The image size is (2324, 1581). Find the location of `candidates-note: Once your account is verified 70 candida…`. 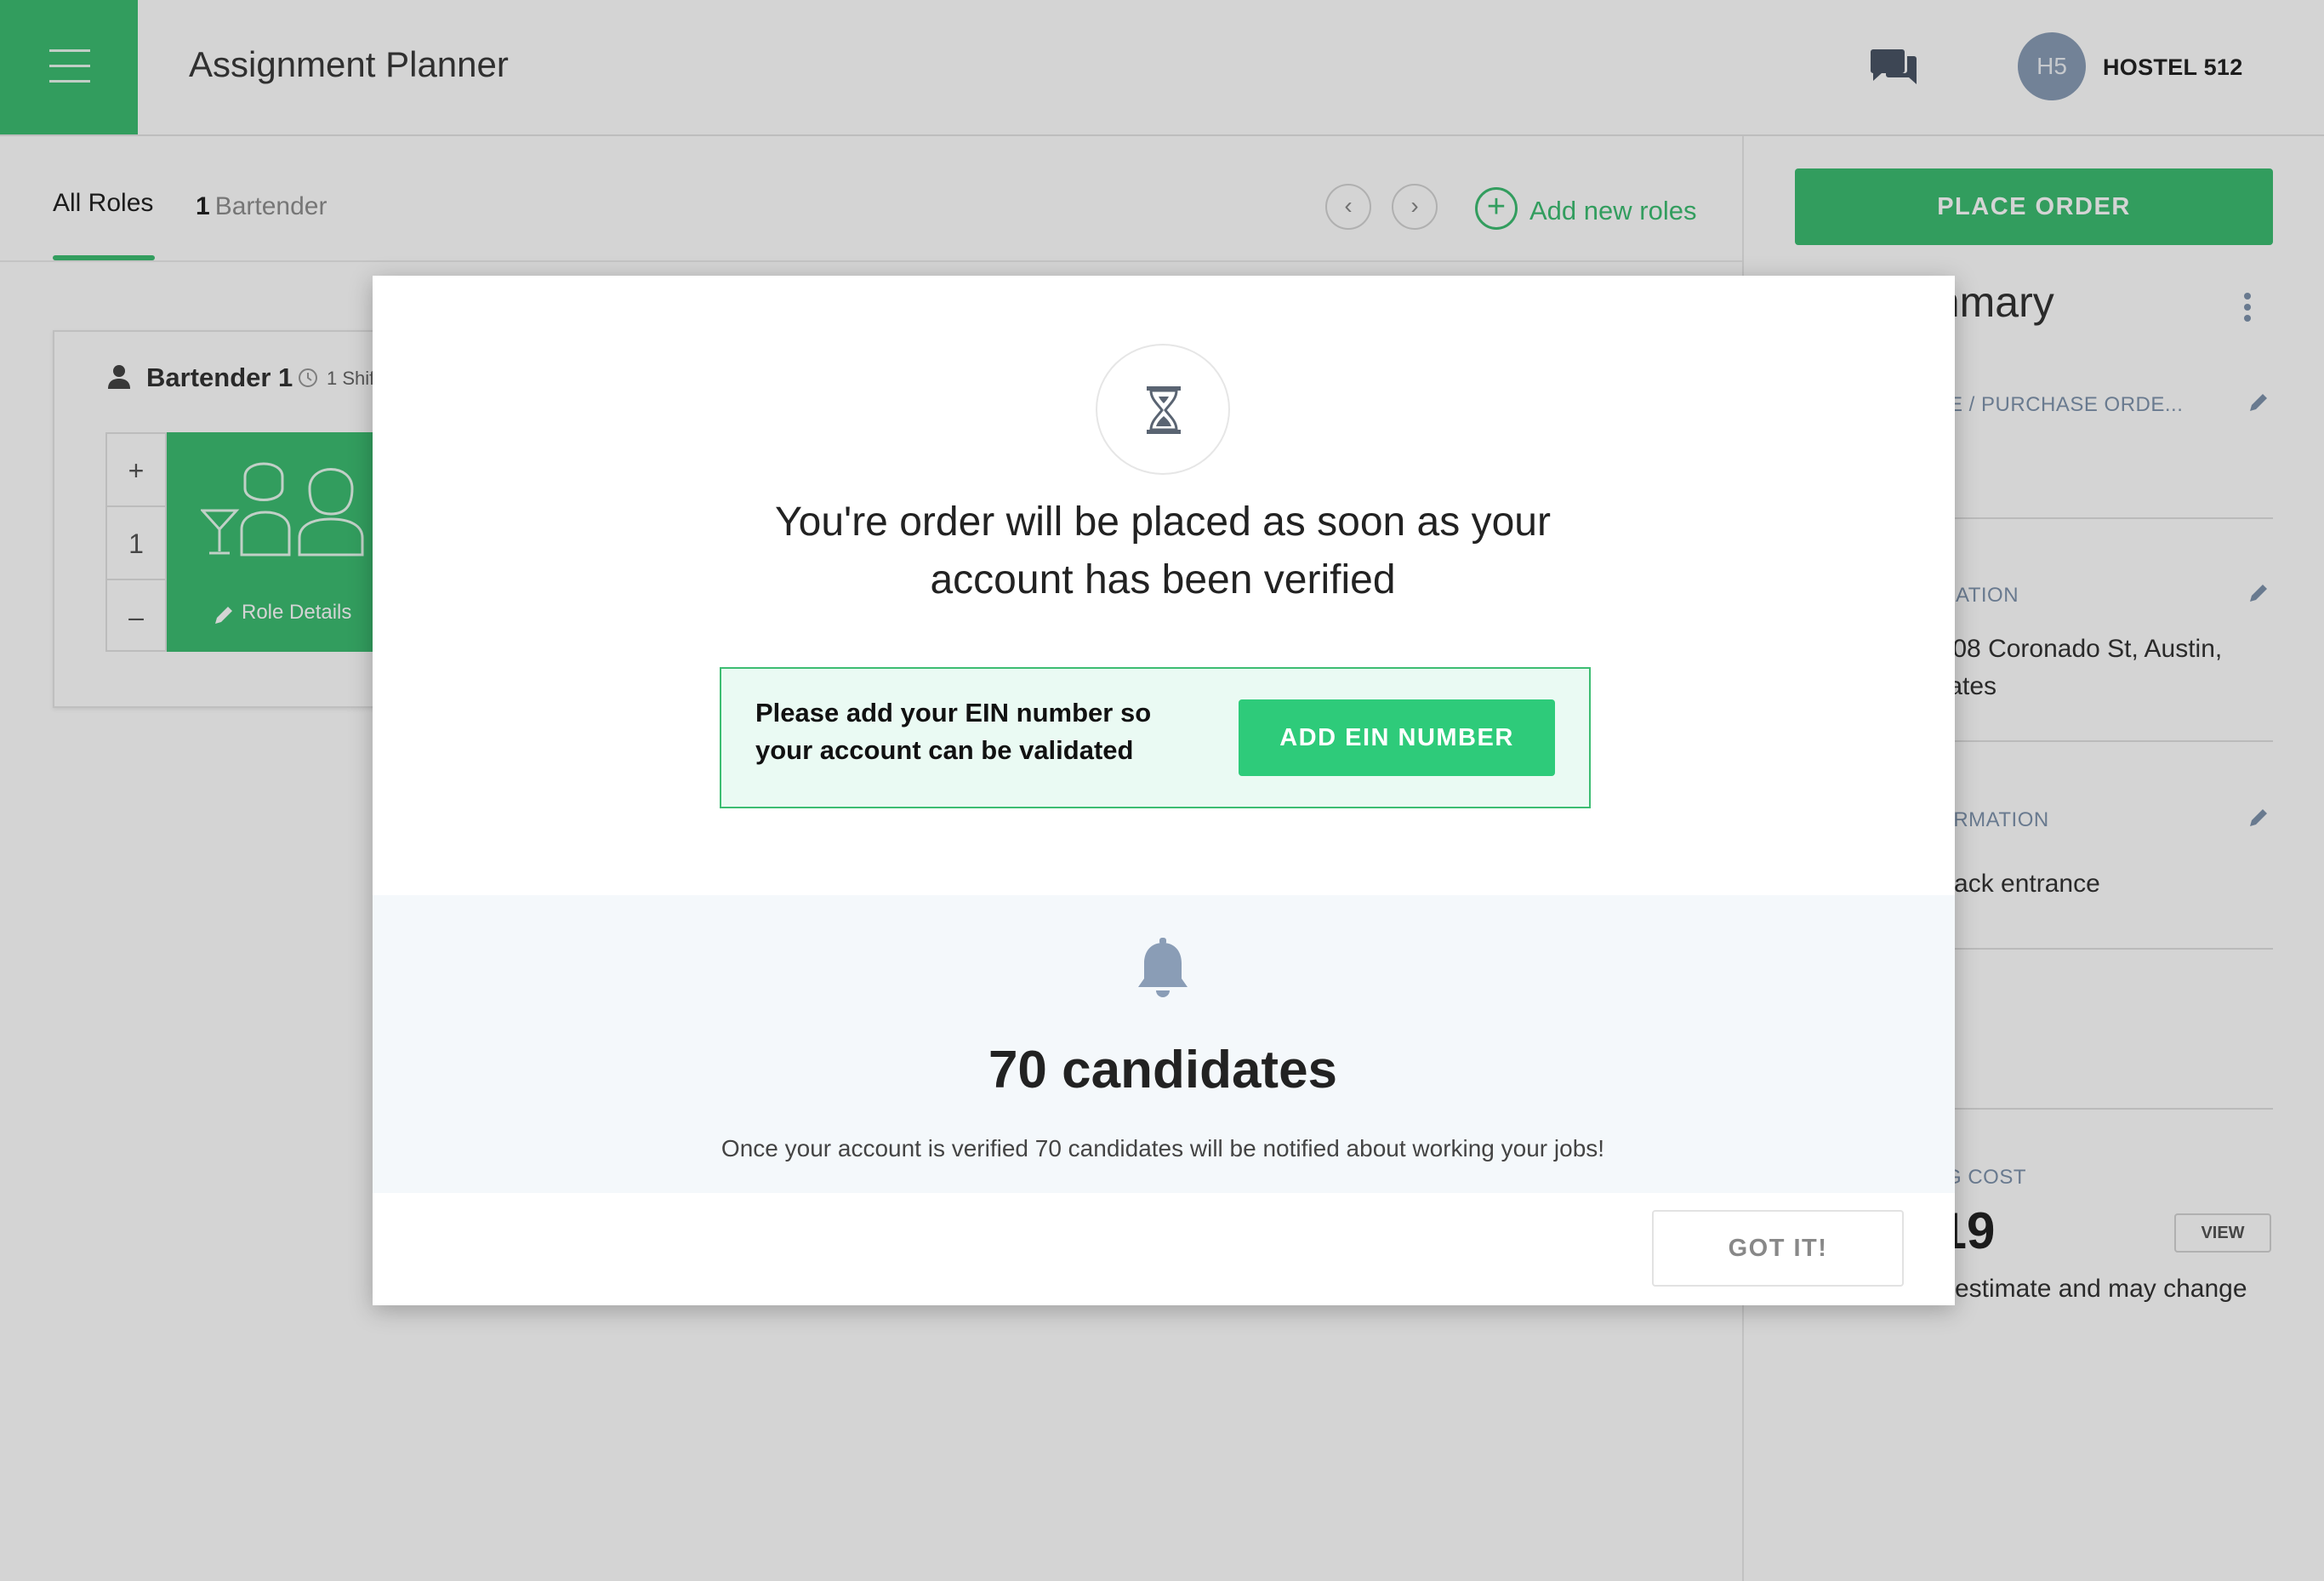

candidates-note: Once your account is verified 70 candida… is located at coordinates (1163, 1148).